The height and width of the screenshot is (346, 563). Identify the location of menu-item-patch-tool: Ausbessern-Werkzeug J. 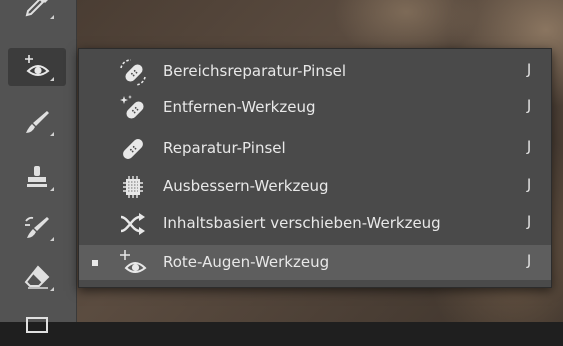
(315, 186).